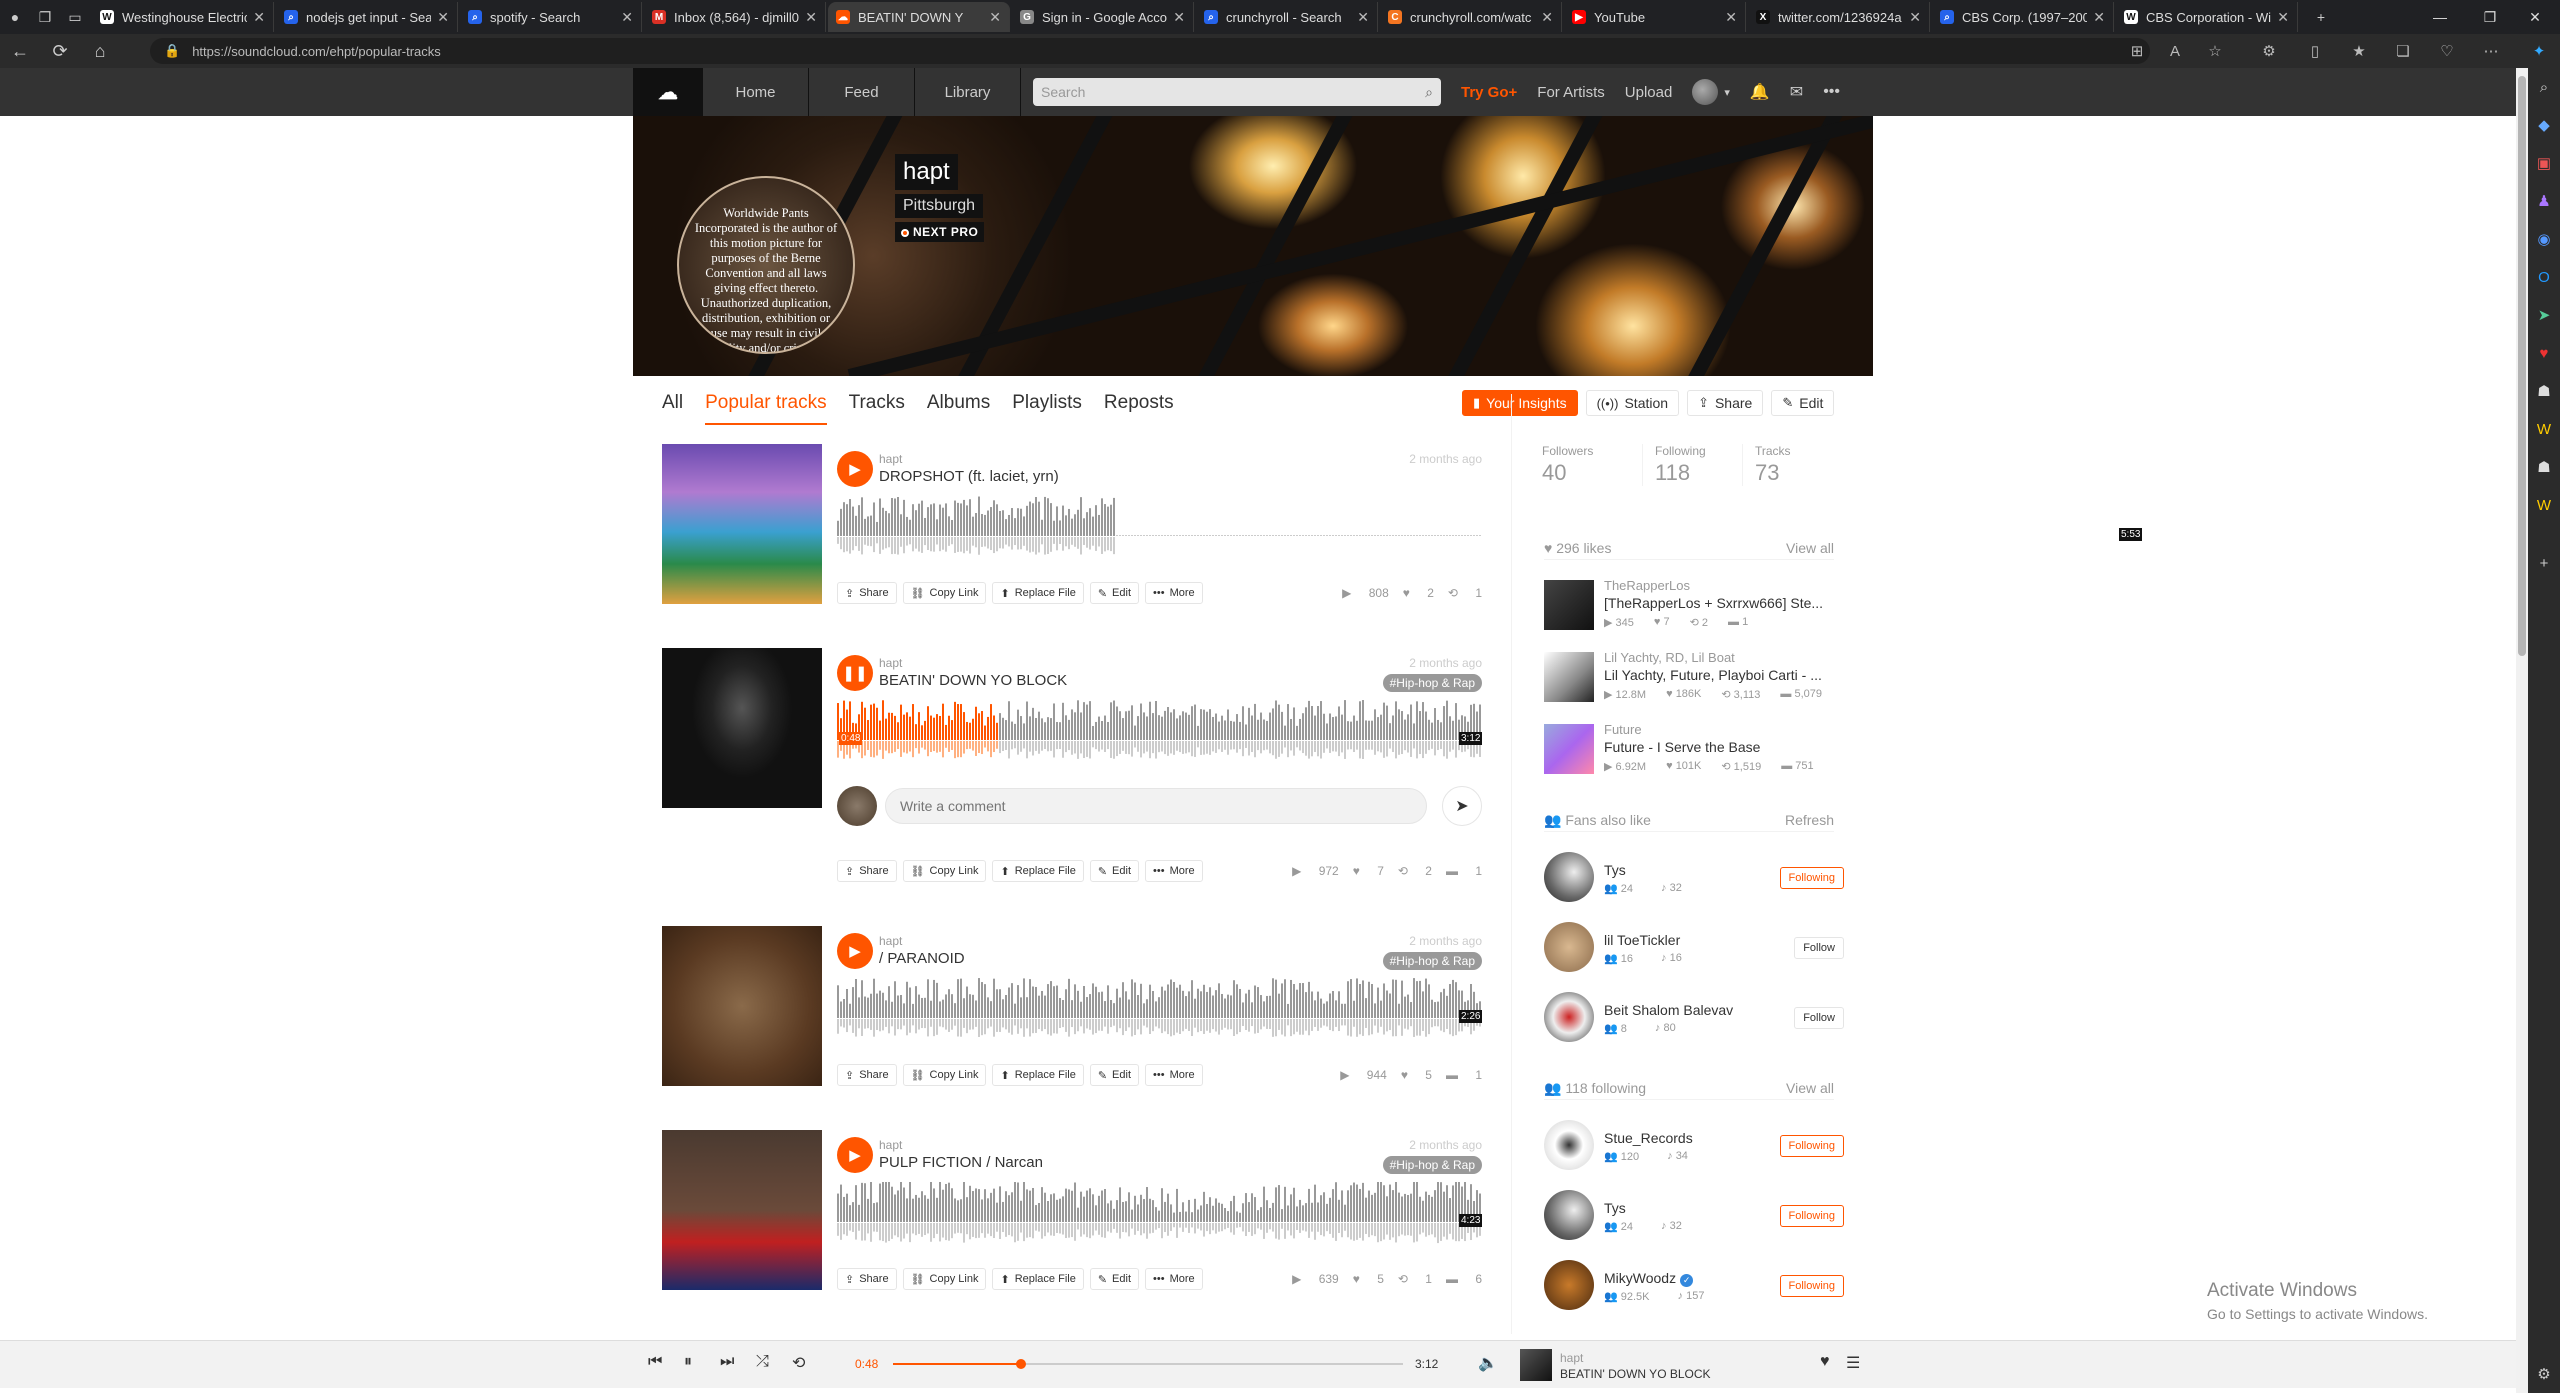  What do you see at coordinates (1635, 1374) in the screenshot?
I see `now-playing-title: BEATIN' DOWN YO BLOCK` at bounding box center [1635, 1374].